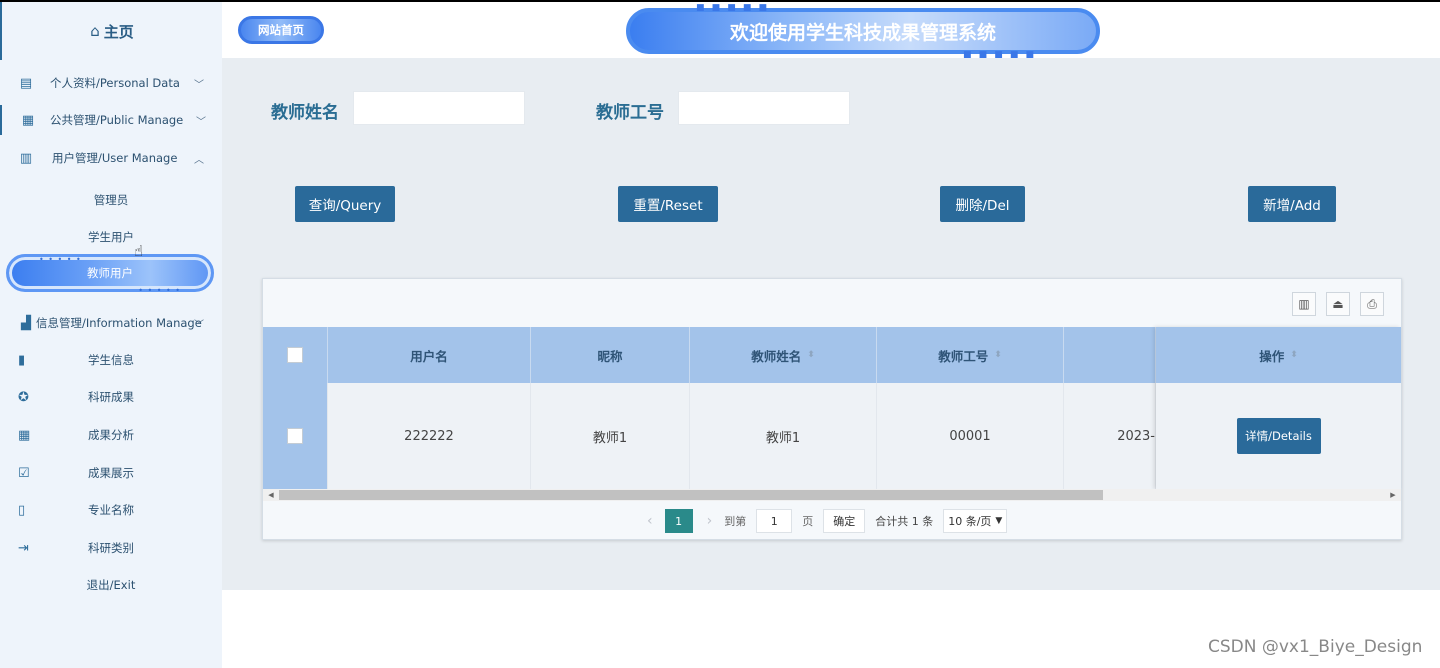 This screenshot has height=668, width=1440. I want to click on sidebar-sub-label: 学生用户, so click(111, 237).